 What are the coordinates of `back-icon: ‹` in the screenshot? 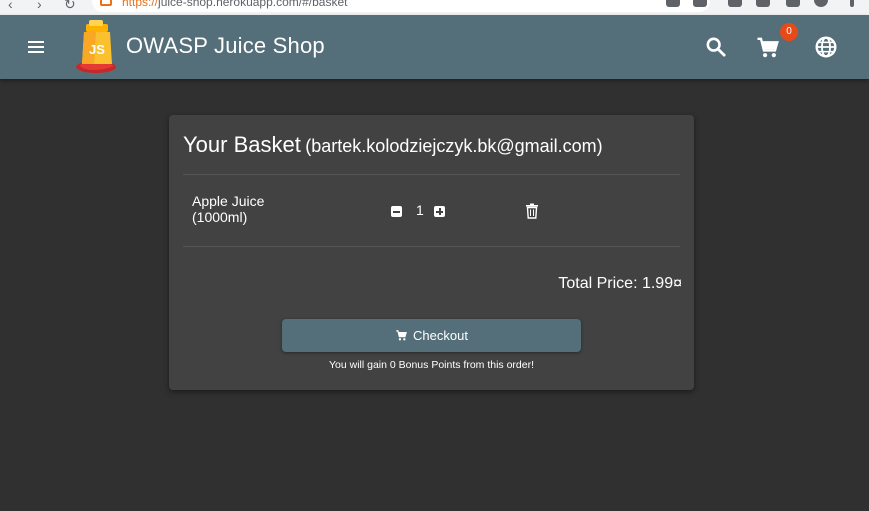 It's located at (10, 6).